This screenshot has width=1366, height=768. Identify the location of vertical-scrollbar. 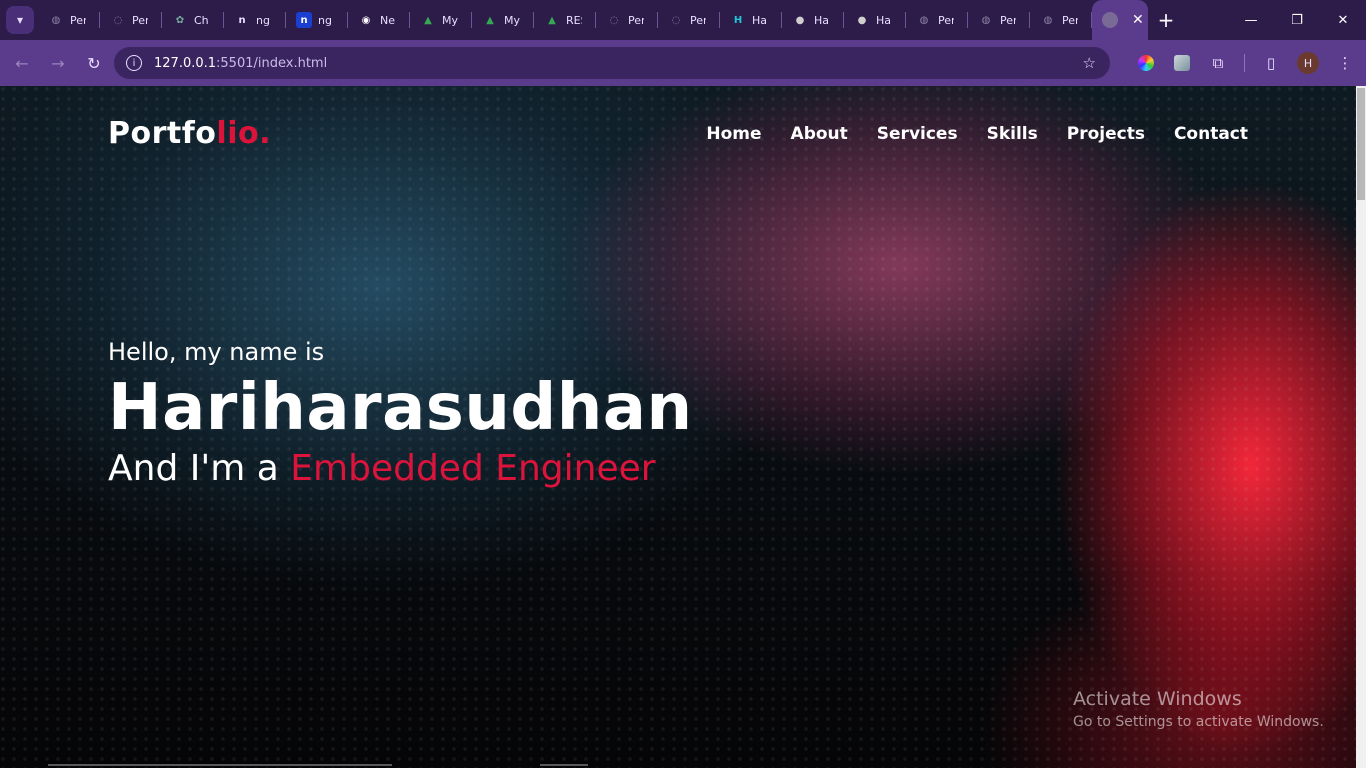
(1361, 427).